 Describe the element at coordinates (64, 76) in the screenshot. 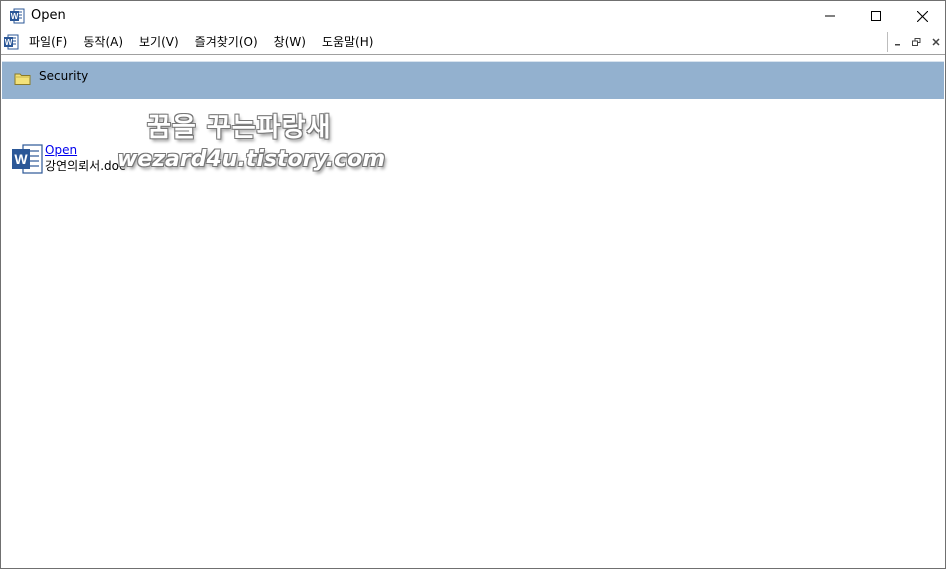

I see `folder-header-label: Security` at that location.